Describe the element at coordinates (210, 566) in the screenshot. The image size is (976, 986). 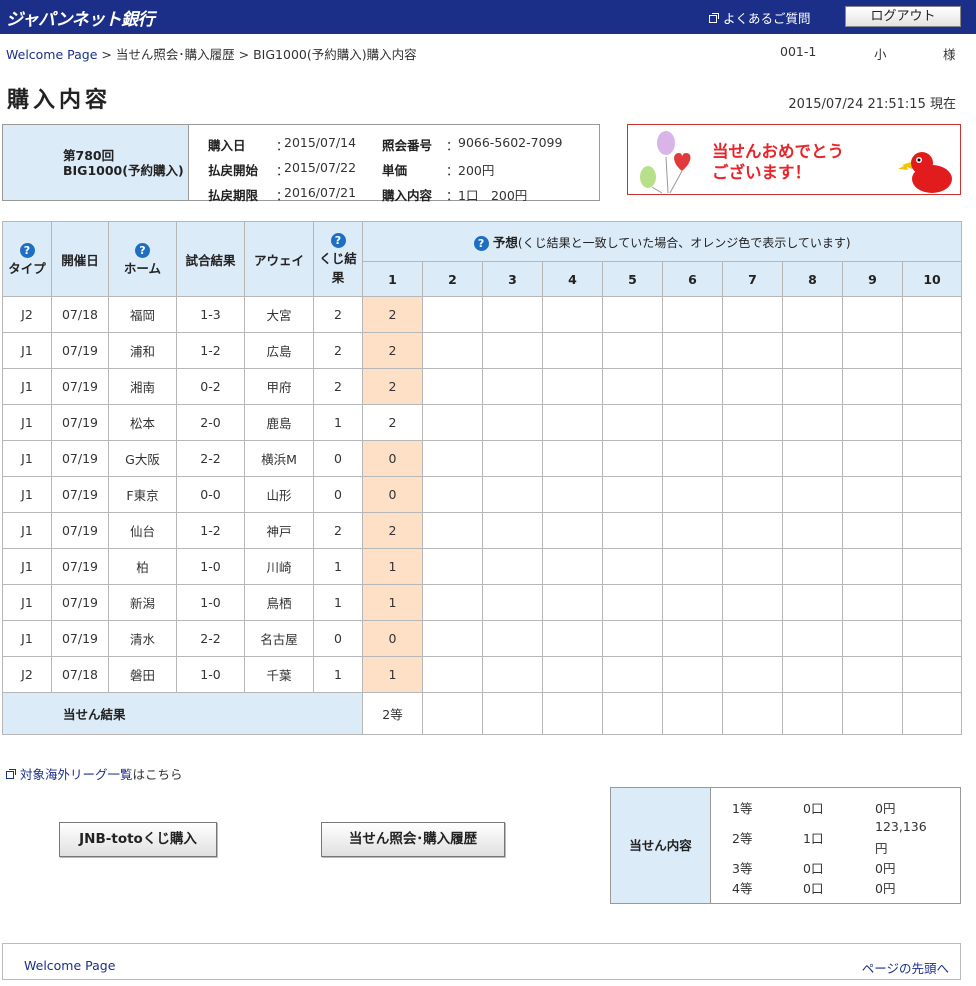
I see `cell-score: 1-0` at that location.